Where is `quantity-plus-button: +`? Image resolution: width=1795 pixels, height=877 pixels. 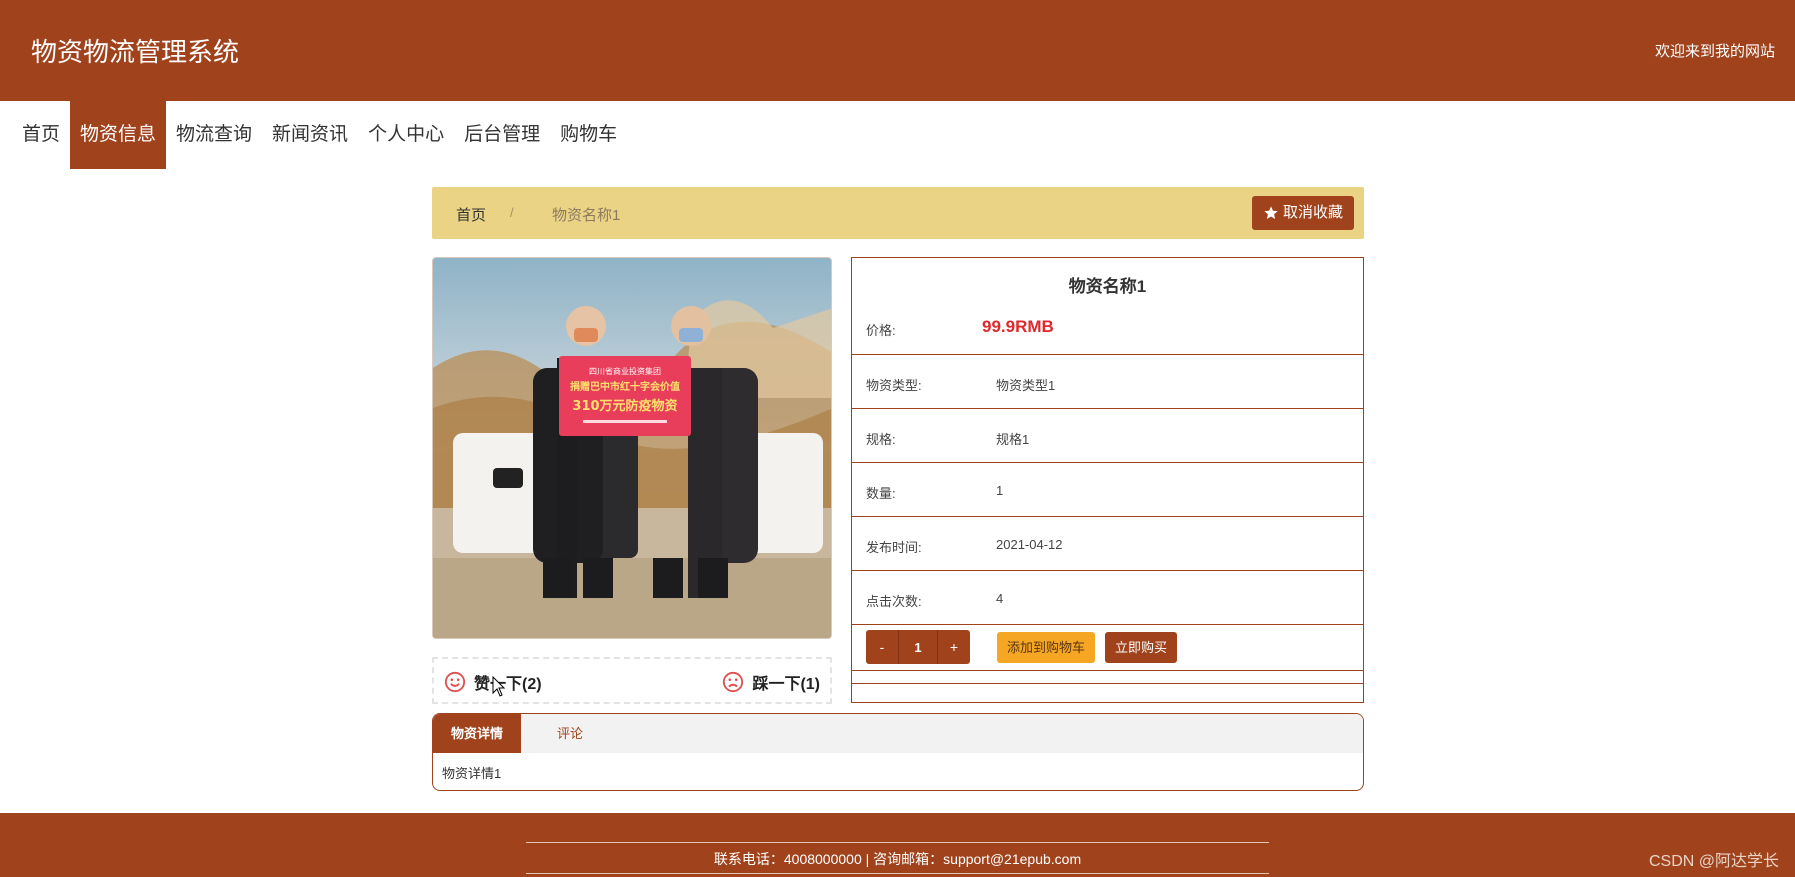 quantity-plus-button: + is located at coordinates (954, 647).